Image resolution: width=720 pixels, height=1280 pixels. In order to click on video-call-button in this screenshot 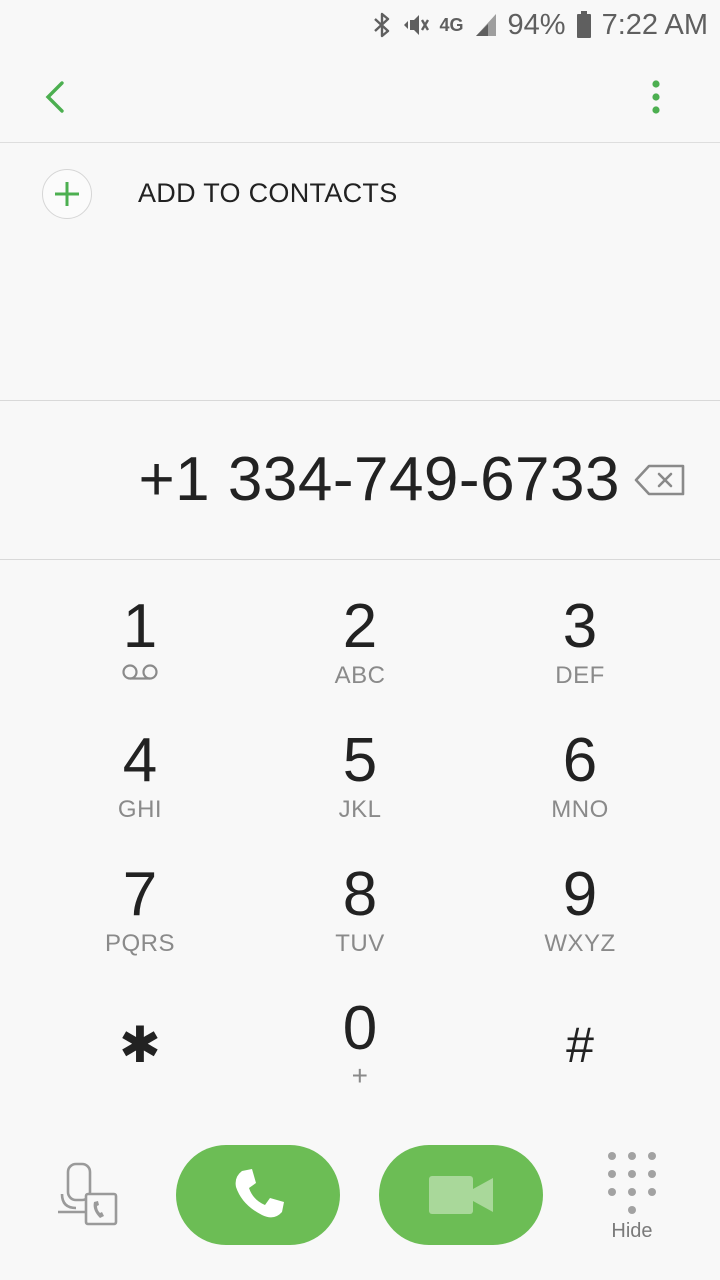, I will do `click(461, 1195)`.